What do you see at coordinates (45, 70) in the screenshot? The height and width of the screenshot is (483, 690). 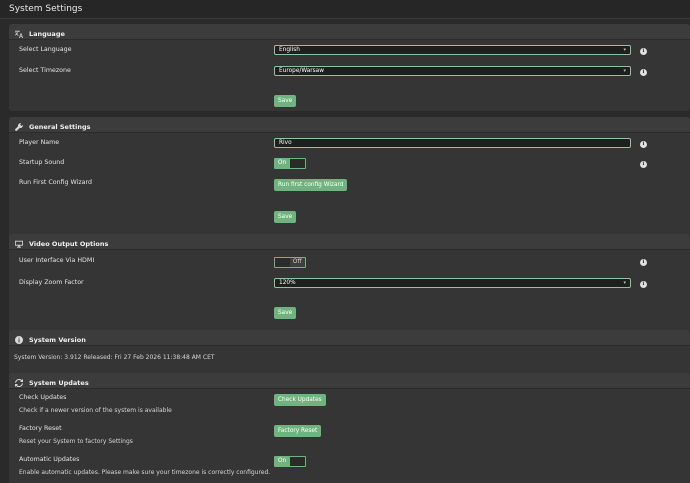 I see `select-timezone-label: Select Timezone` at bounding box center [45, 70].